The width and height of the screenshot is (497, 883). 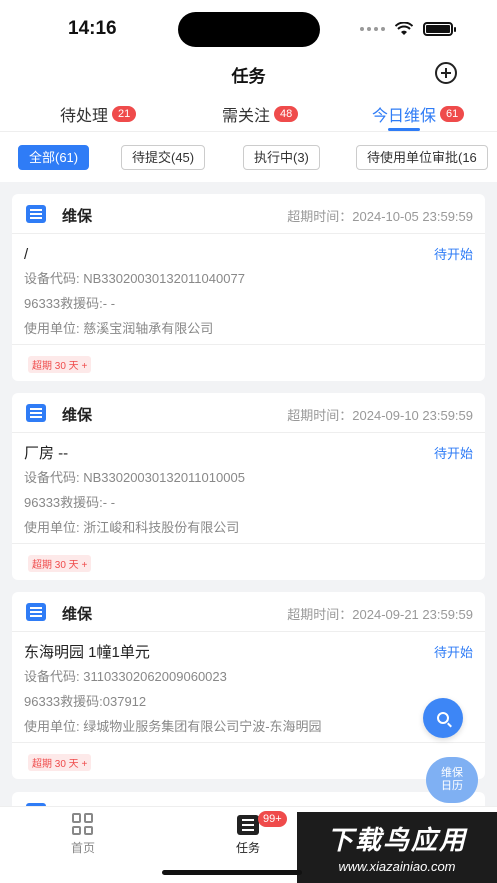 I want to click on dynamic-island, so click(x=249, y=29).